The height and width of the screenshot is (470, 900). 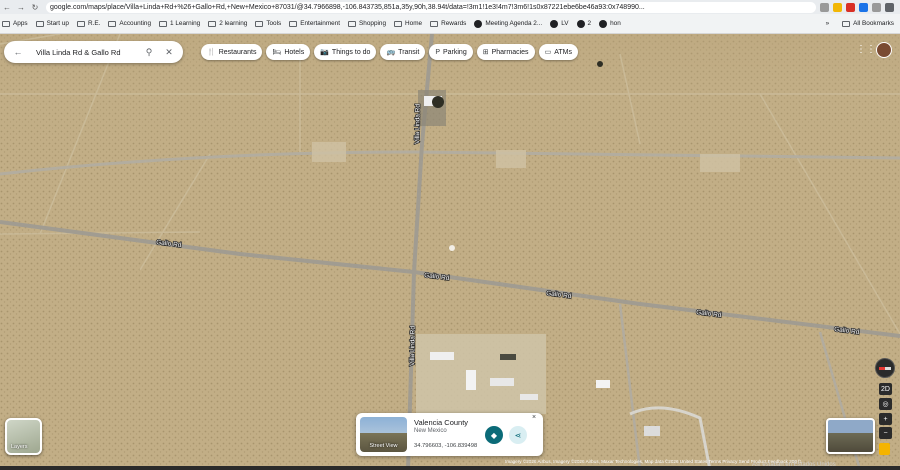 I want to click on chip-transit: 🚌 Transit, so click(x=403, y=52).